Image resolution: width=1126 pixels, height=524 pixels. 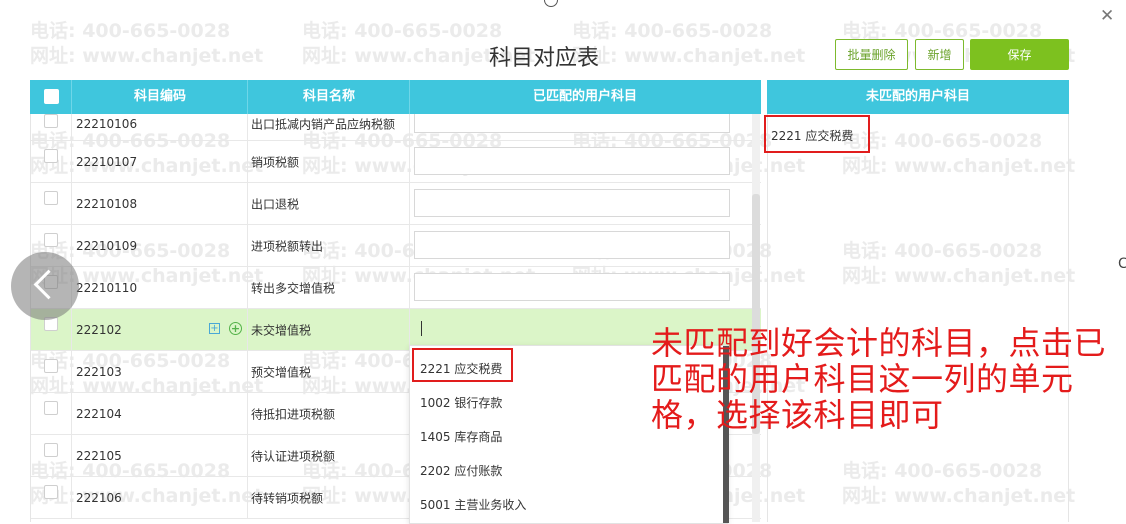 I want to click on table-row: 22210107 销项税额, so click(x=396, y=162).